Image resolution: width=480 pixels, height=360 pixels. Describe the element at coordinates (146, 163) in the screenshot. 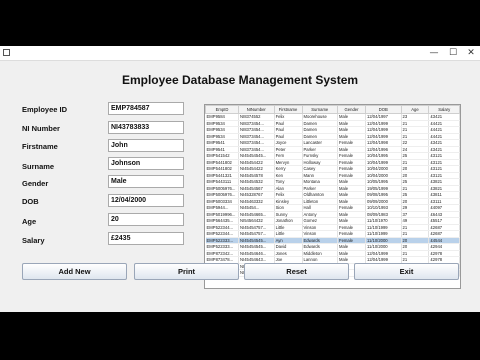

I see `surname-field: Johnson` at that location.